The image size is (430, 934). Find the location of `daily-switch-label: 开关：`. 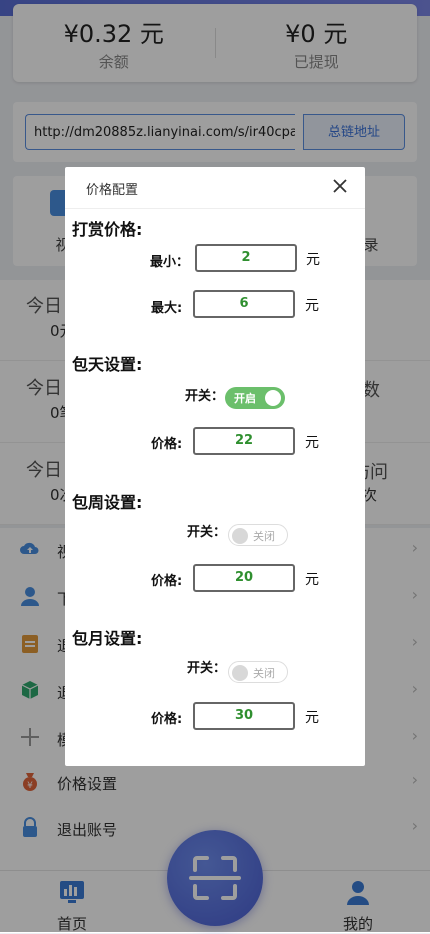

daily-switch-label: 开关： is located at coordinates (205, 396).